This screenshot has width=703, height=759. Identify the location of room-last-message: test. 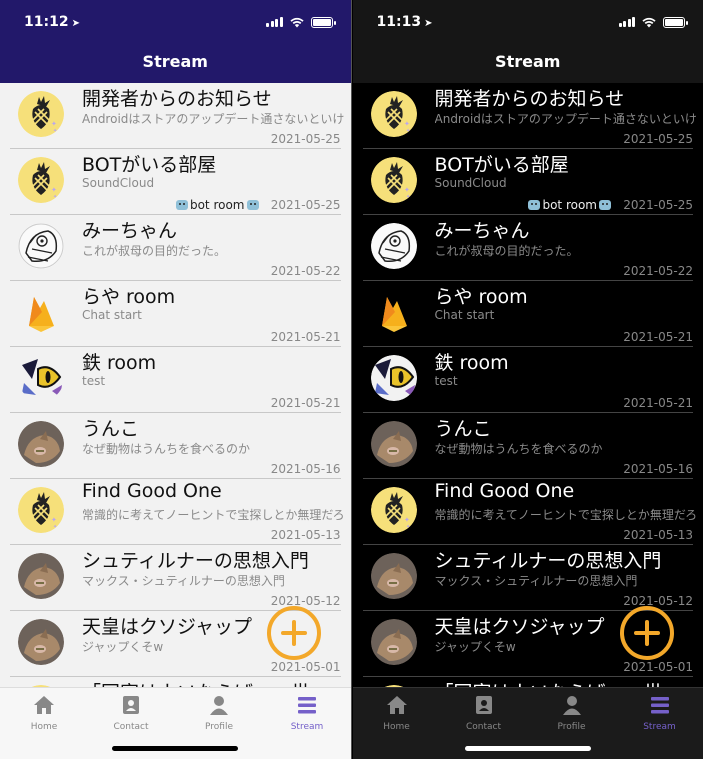
(94, 381).